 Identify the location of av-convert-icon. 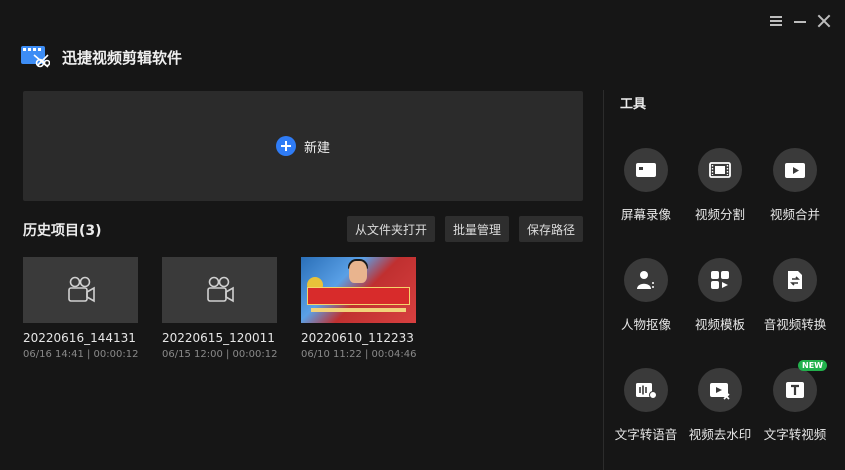
(795, 280).